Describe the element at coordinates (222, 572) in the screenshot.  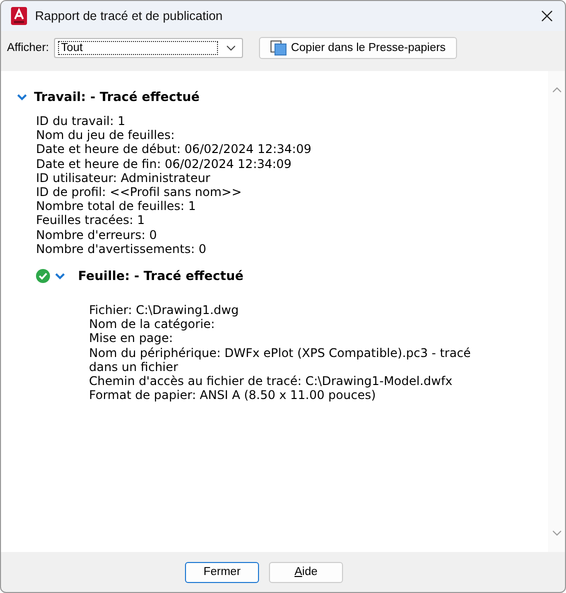
I see `close-button: Fermer` at that location.